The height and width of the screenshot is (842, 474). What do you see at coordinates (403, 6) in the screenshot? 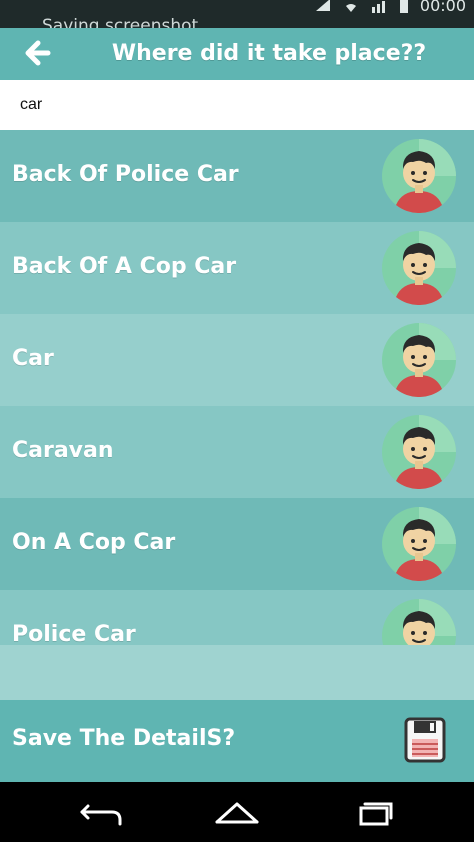
I see `battery-icon` at bounding box center [403, 6].